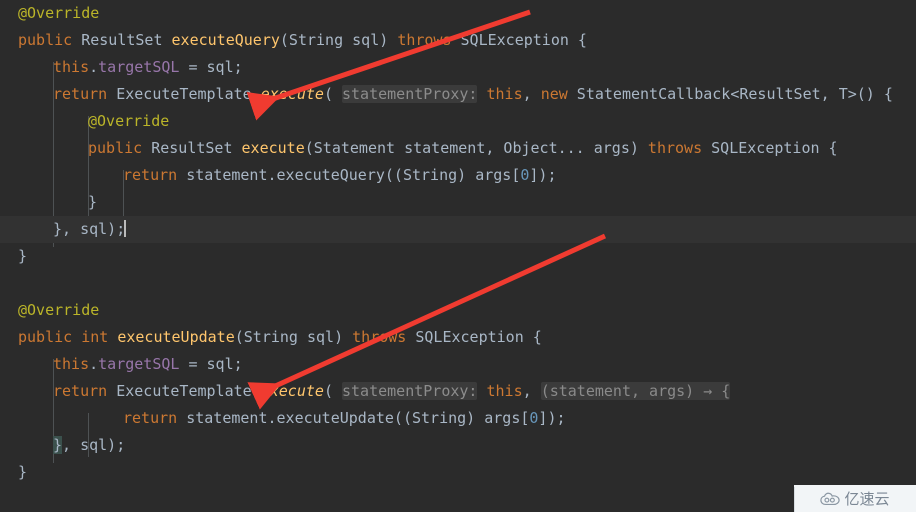 The image size is (916, 512). What do you see at coordinates (125, 228) in the screenshot?
I see `text-caret` at bounding box center [125, 228].